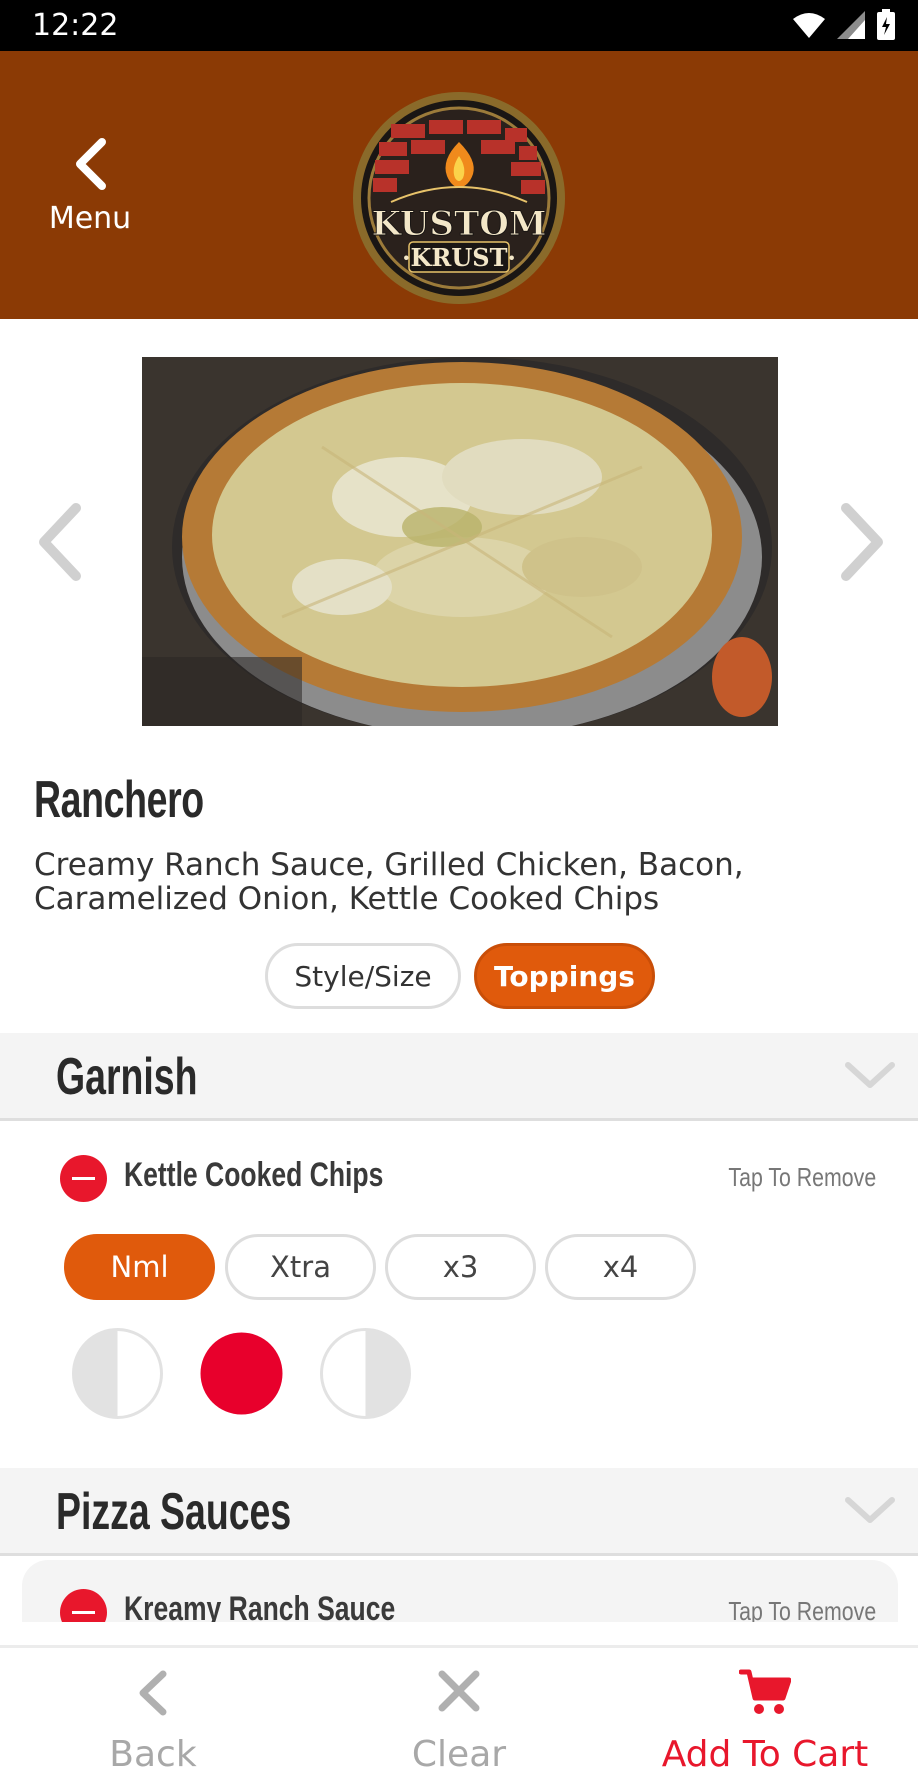 This screenshot has height=1780, width=918. I want to click on svg-text: KUSTOM, so click(458, 224).